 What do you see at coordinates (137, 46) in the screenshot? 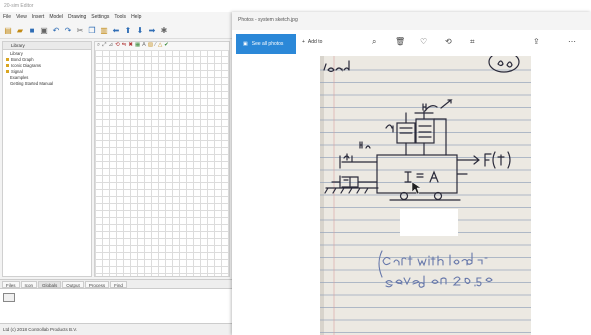
I see `grid-icon: ▦` at bounding box center [137, 46].